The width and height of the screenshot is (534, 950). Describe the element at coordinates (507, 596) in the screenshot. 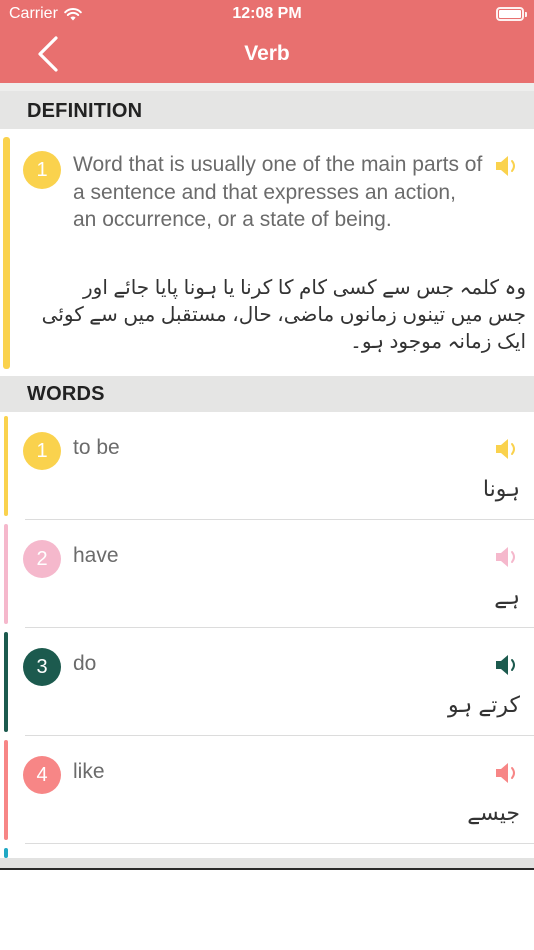

I see `word-urdu: ہے` at that location.